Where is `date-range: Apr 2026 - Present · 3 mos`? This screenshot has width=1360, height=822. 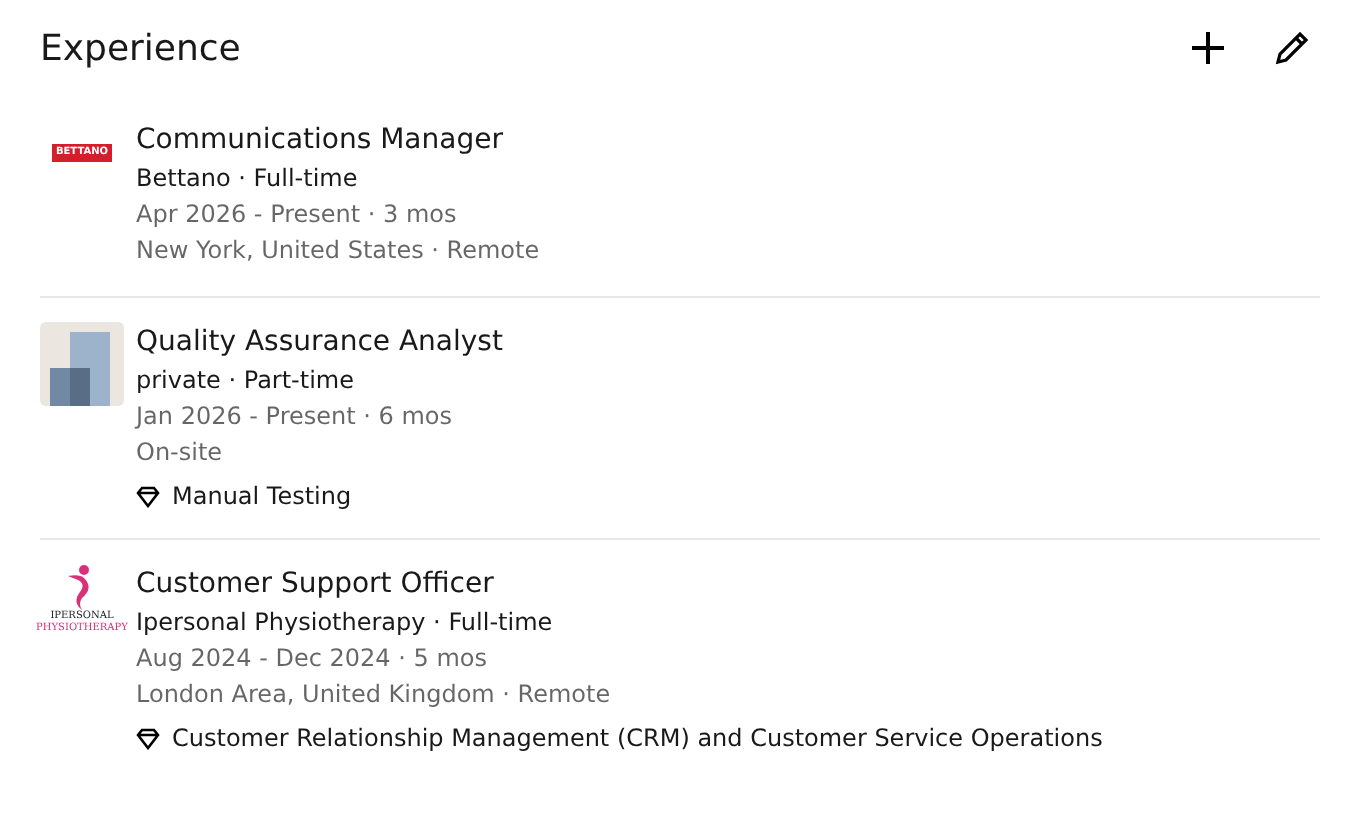 date-range: Apr 2026 - Present · 3 mos is located at coordinates (297, 215).